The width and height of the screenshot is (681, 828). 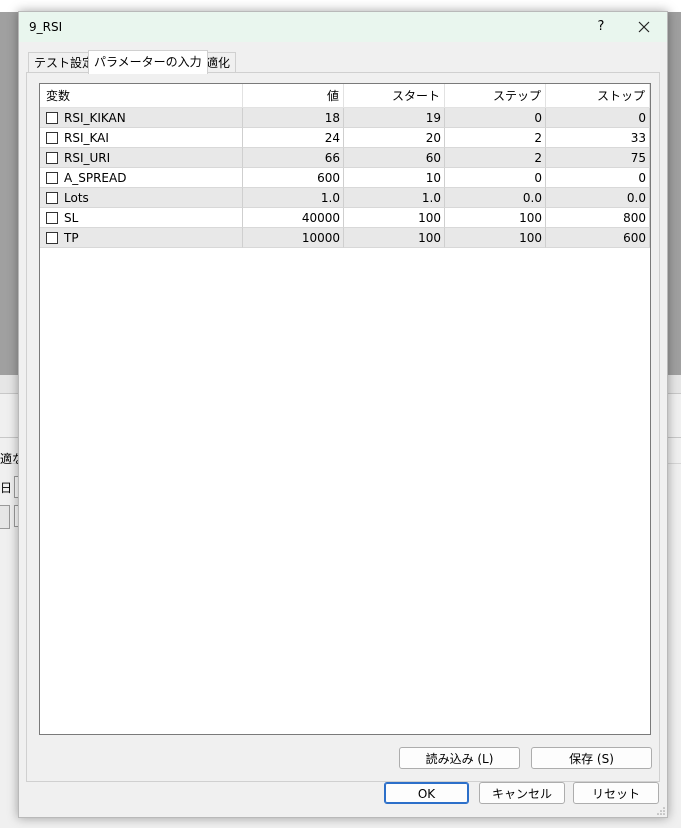 I want to click on table-row: Lots 1.0 1.0 0.0 0.0, so click(x=345, y=198).